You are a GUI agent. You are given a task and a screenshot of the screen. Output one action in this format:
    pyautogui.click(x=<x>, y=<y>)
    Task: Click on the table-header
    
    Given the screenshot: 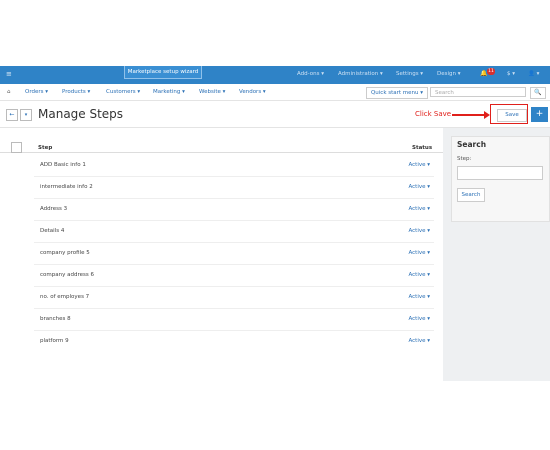 What is the action you would take?
    pyautogui.click(x=221, y=145)
    